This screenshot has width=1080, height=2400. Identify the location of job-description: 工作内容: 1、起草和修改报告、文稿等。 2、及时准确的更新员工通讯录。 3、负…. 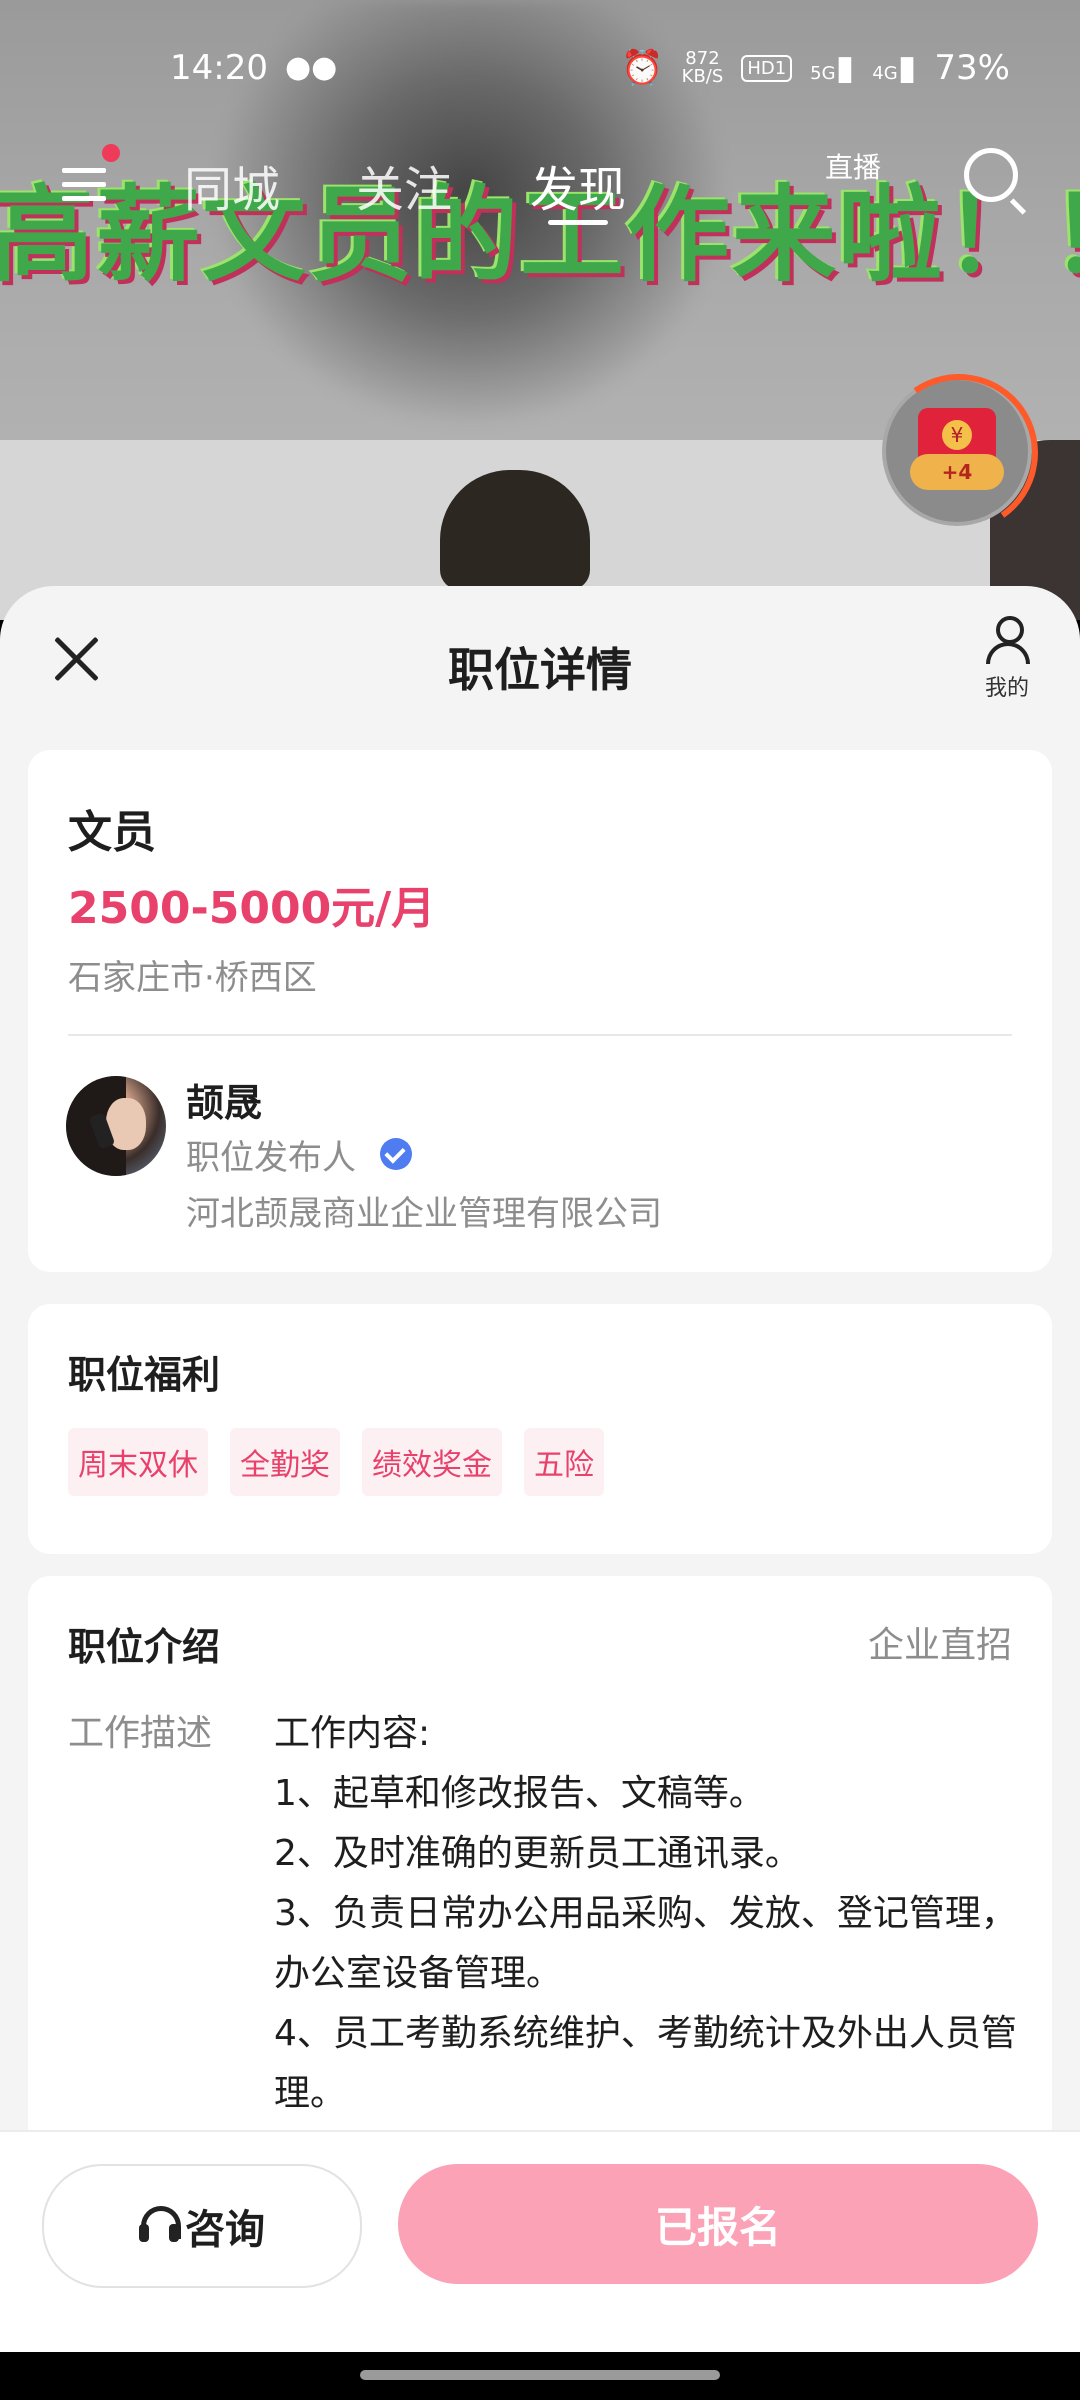
(649, 1914).